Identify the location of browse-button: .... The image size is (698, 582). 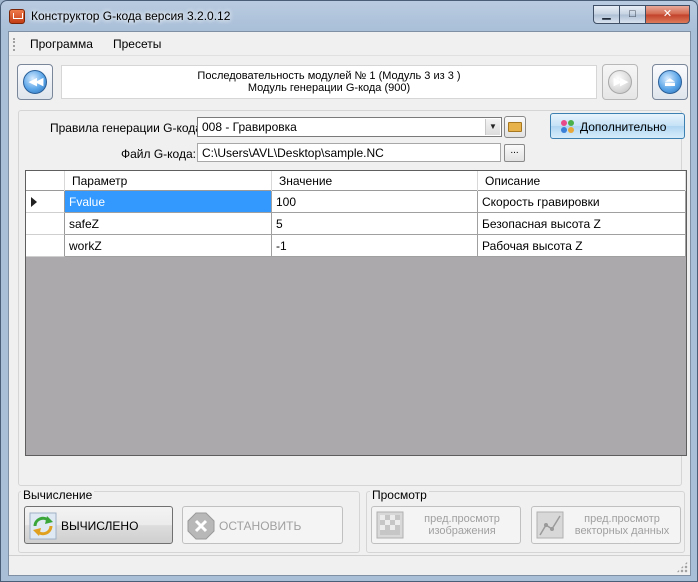
(514, 153).